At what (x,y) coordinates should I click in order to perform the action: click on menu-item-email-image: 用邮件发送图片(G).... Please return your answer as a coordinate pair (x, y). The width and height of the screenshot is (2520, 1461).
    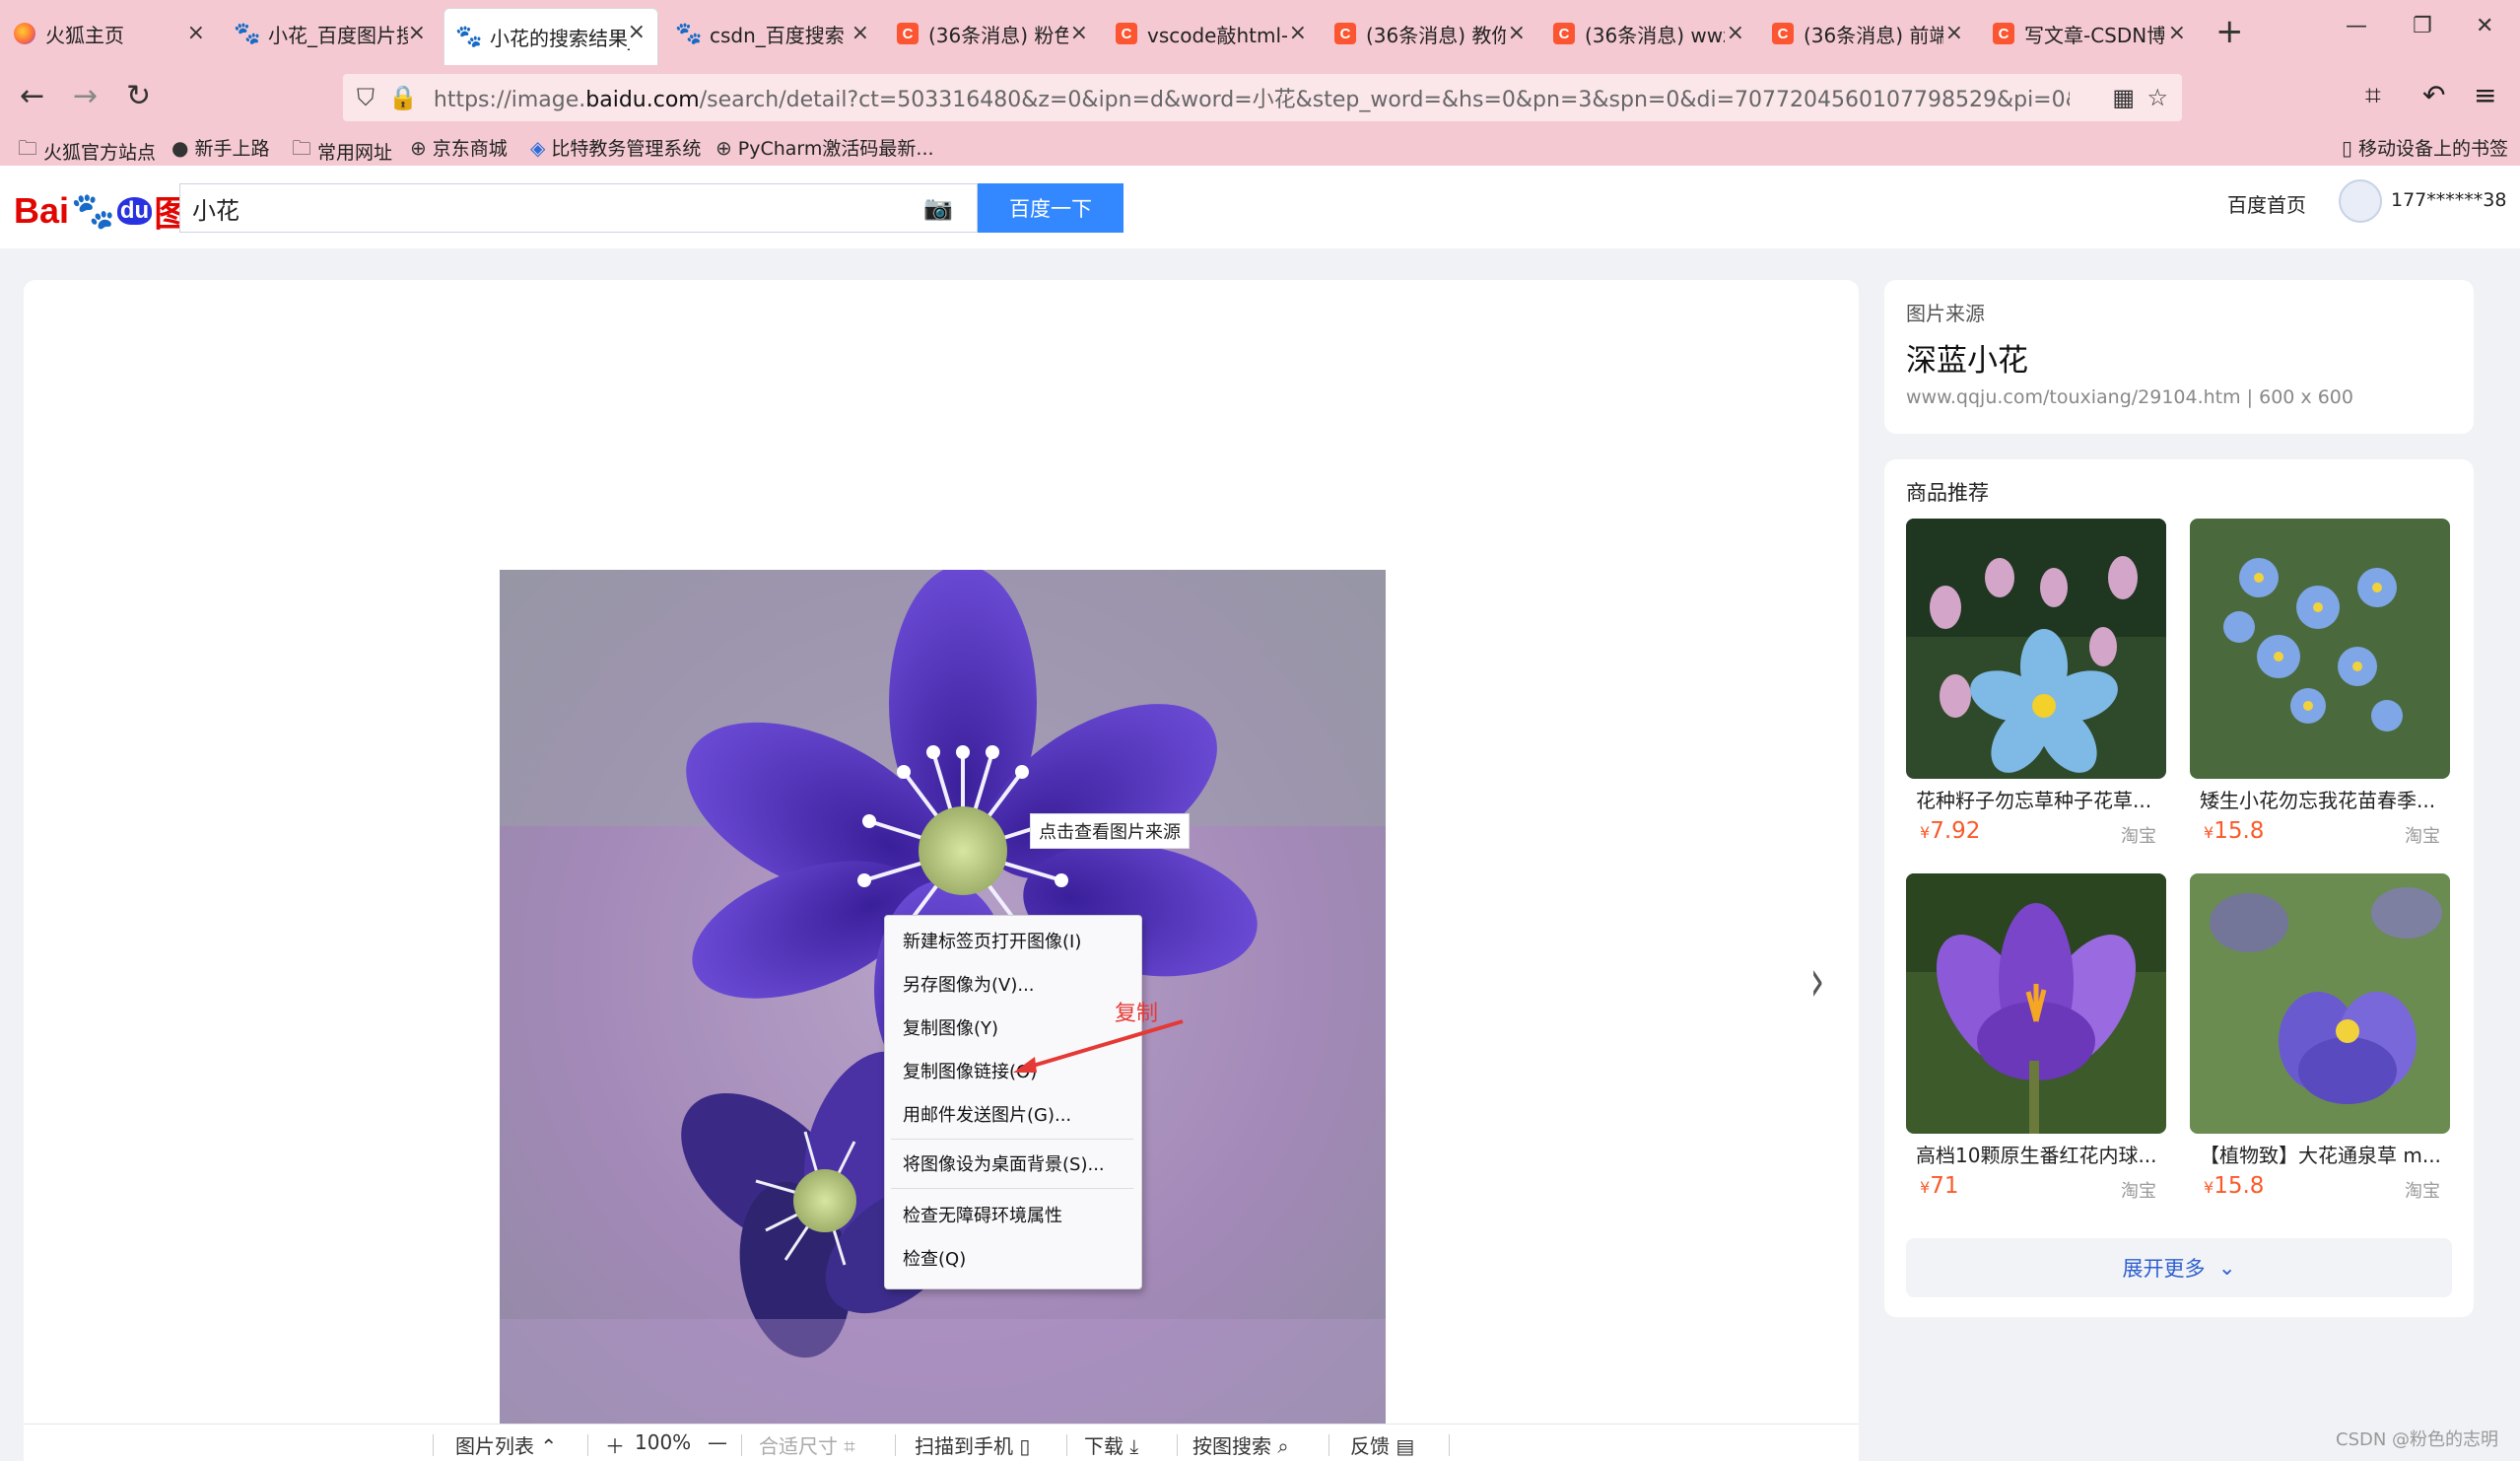
    Looking at the image, I should click on (987, 1114).